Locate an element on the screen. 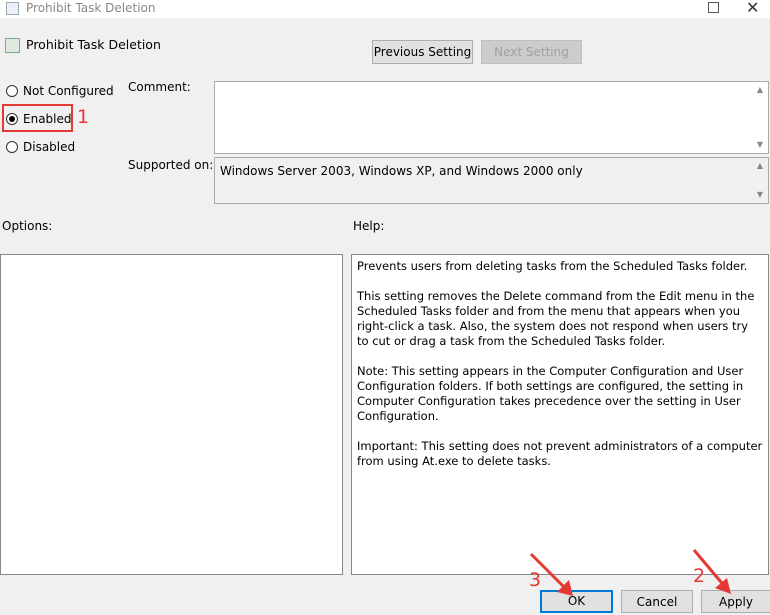 Image resolution: width=770 pixels, height=615 pixels. maximize-icon is located at coordinates (713, 7).